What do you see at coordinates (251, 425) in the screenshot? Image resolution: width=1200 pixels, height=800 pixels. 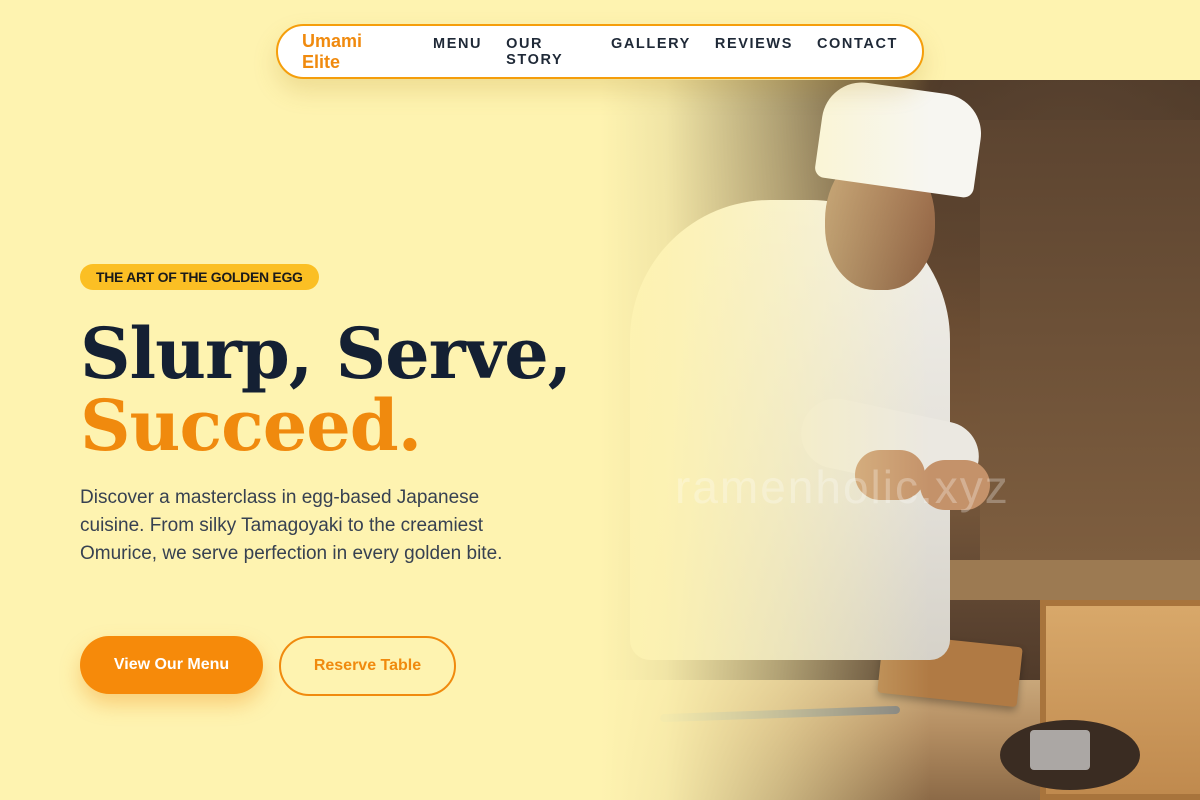 I see `headline-line-2: Succeed.` at bounding box center [251, 425].